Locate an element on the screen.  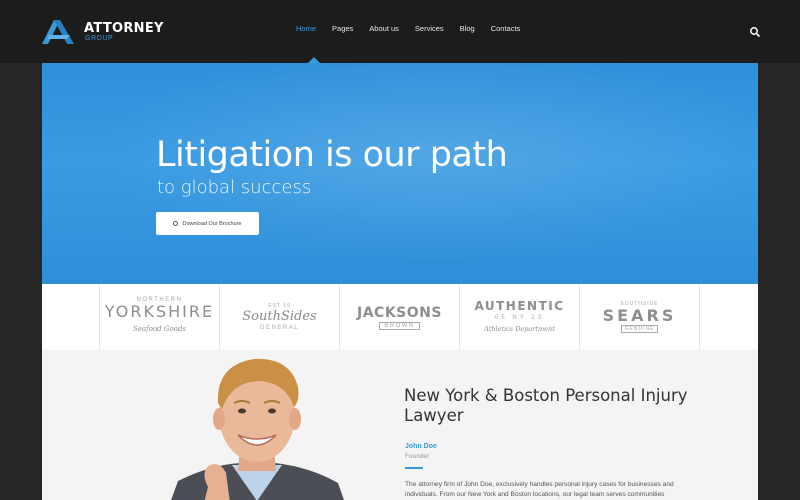
logo-a-icon is located at coordinates (58, 32).